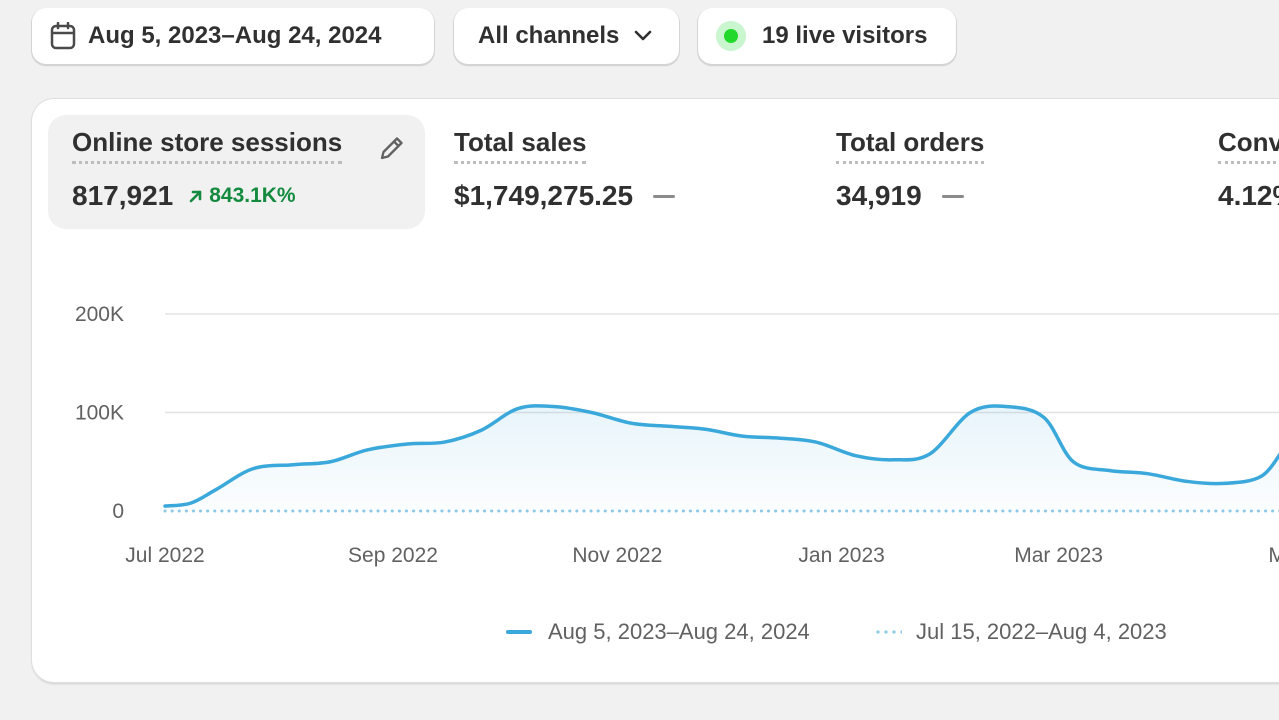 The width and height of the screenshot is (1279, 720). I want to click on channels-label: All channels, so click(549, 35).